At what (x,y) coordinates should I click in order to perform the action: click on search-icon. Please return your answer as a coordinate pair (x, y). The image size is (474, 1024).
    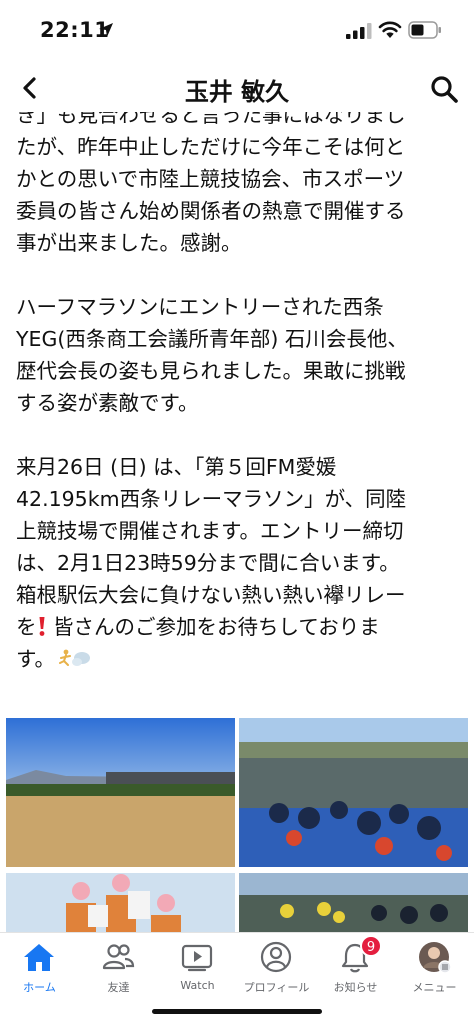
    Looking at the image, I should click on (444, 89).